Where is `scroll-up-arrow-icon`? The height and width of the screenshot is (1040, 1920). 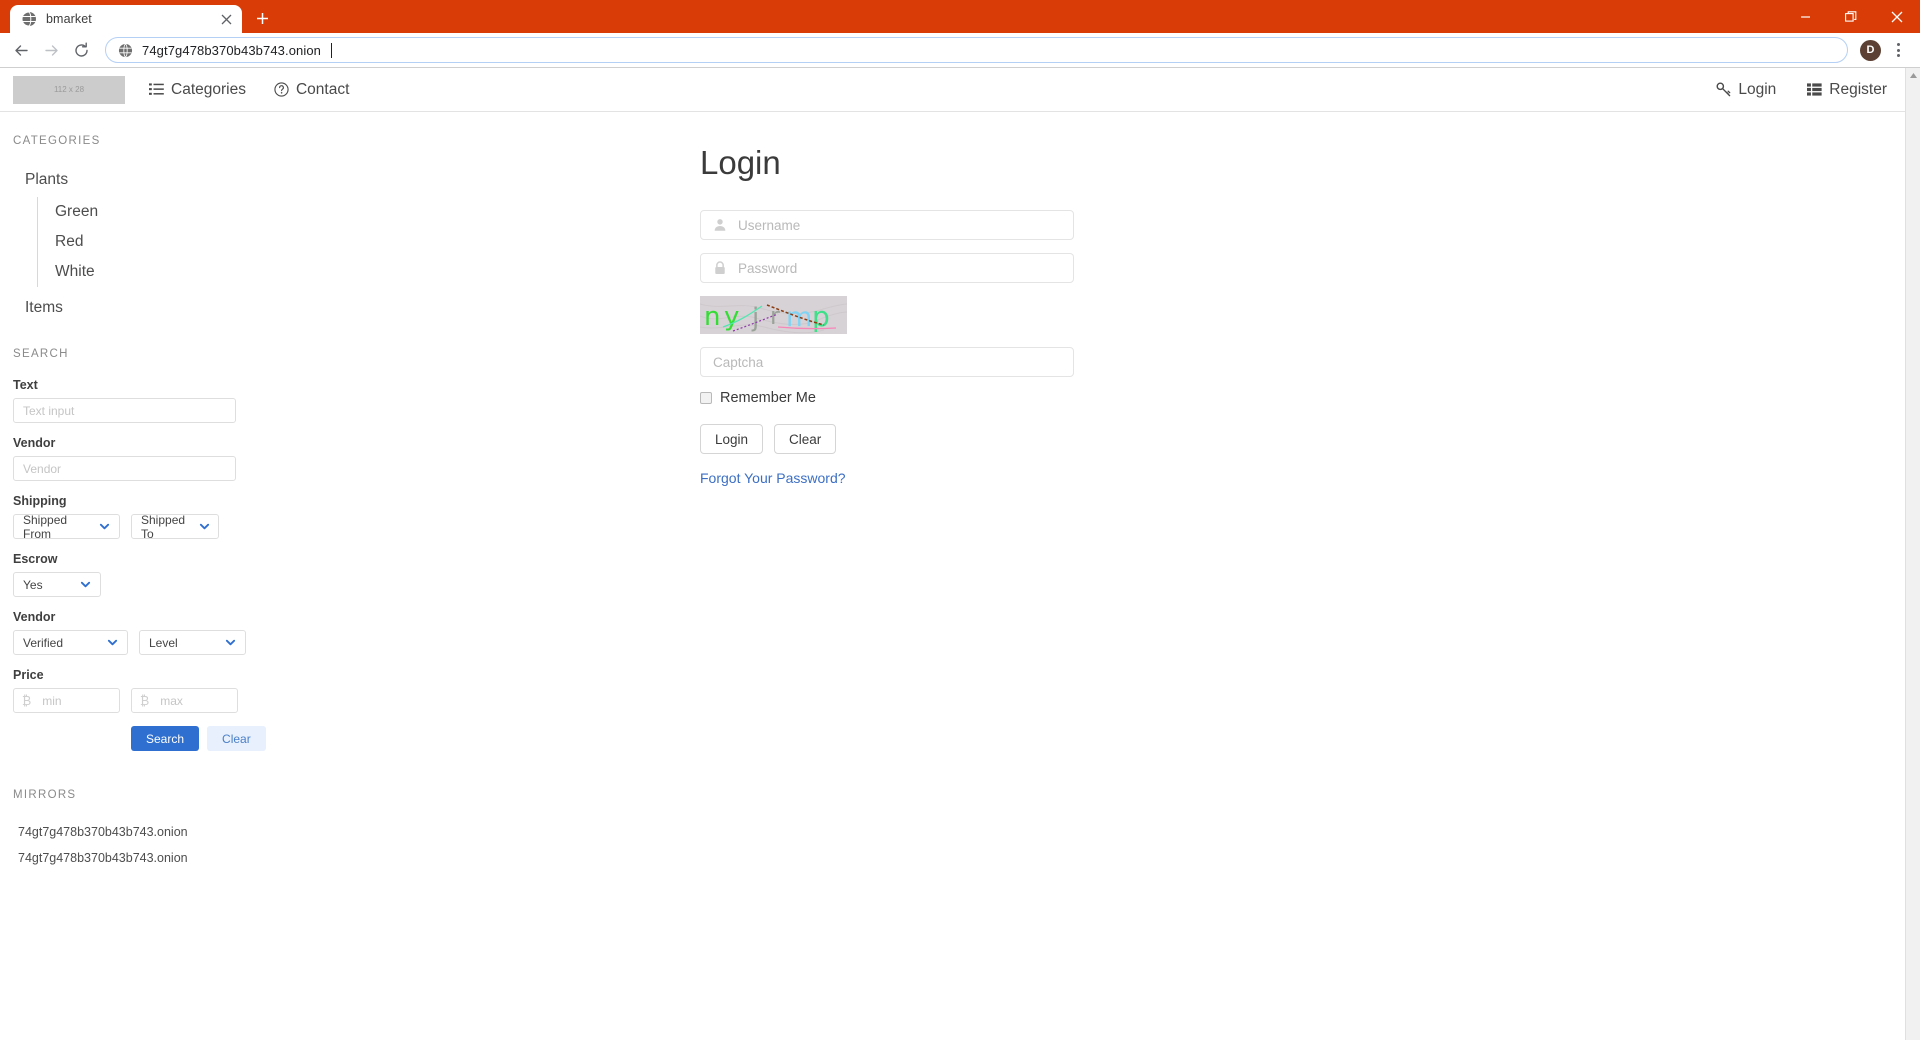
scroll-up-arrow-icon is located at coordinates (1913, 75).